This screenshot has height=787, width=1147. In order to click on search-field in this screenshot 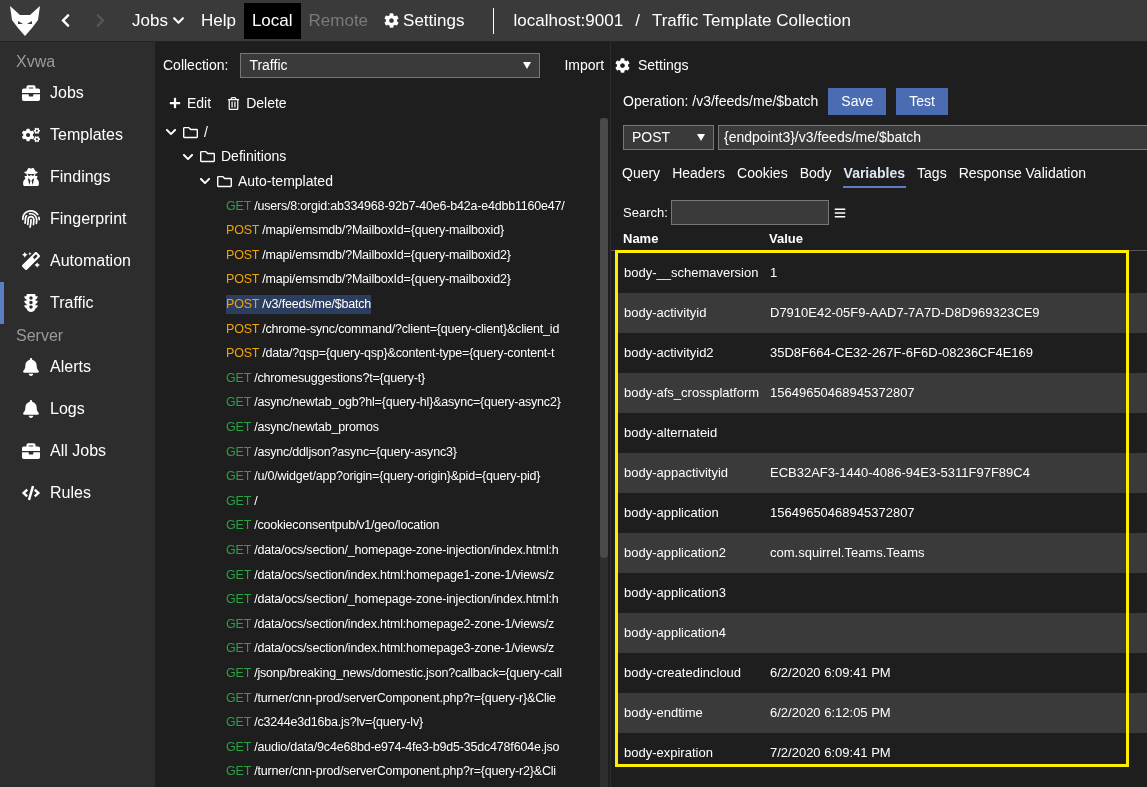, I will do `click(749, 212)`.